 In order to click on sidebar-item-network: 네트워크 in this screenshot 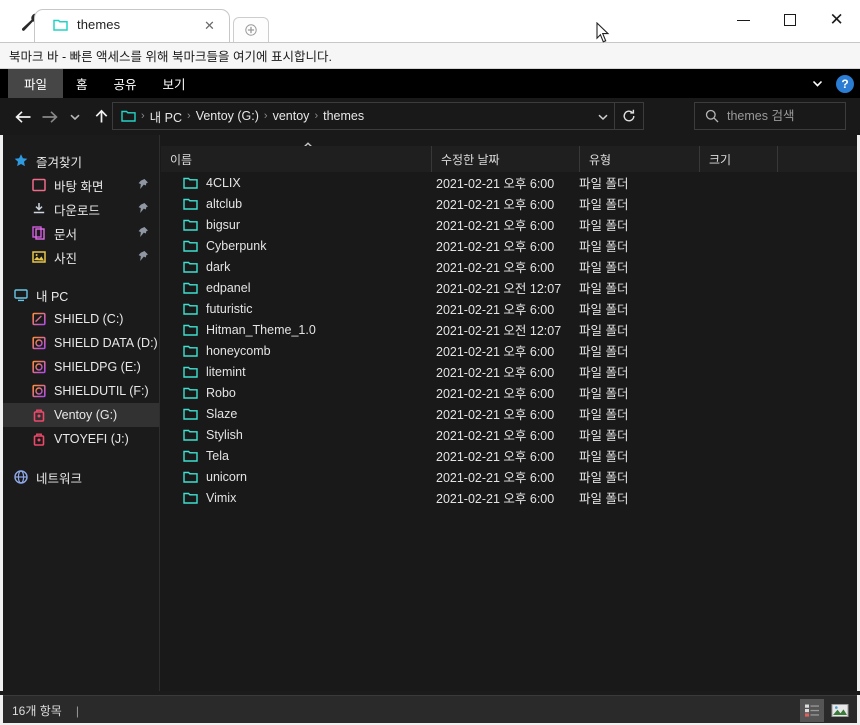, I will do `click(81, 477)`.